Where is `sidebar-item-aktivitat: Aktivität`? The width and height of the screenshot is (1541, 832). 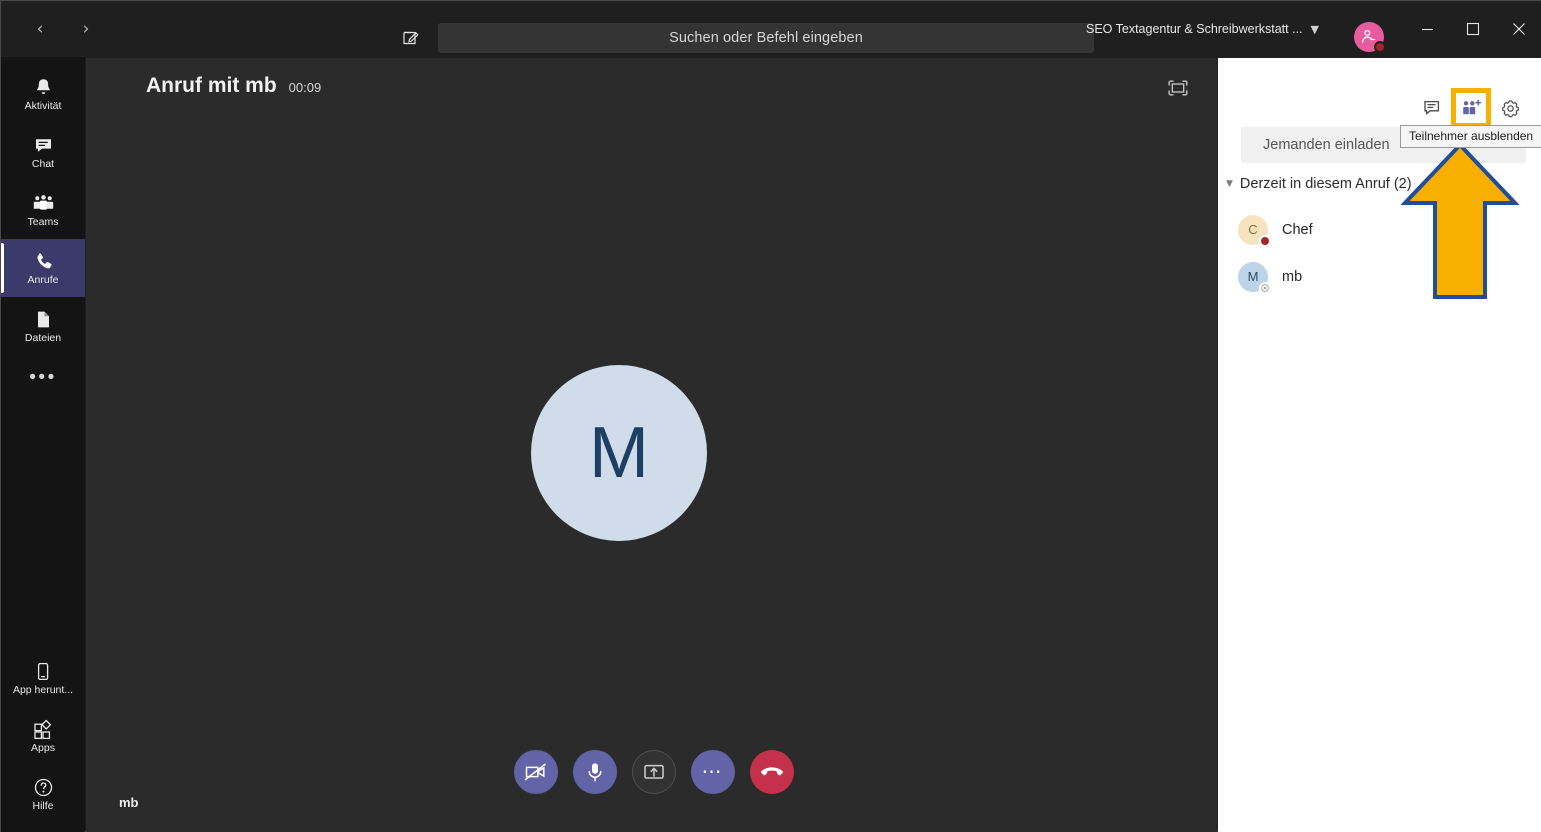 sidebar-item-aktivitat: Aktivität is located at coordinates (43, 94).